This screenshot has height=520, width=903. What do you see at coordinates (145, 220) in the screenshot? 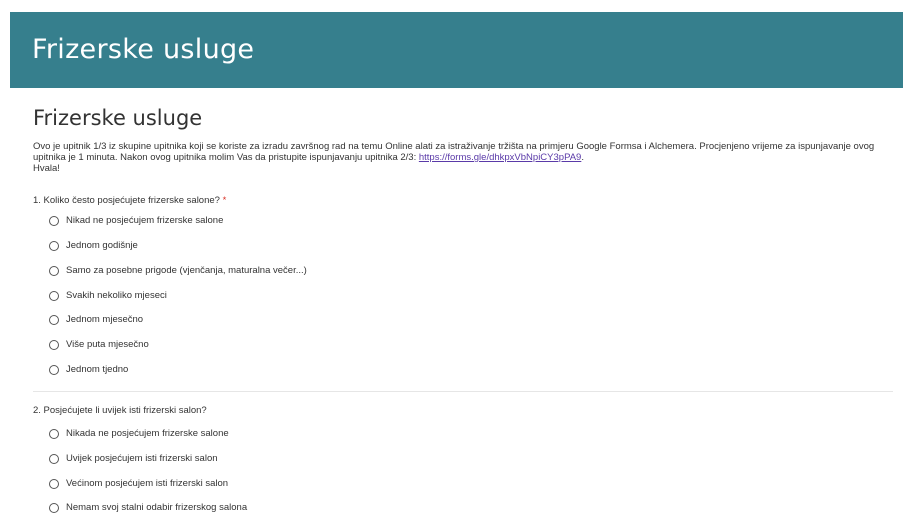
I see `option-label: Nikad ne posjećujem frizerske salone` at bounding box center [145, 220].